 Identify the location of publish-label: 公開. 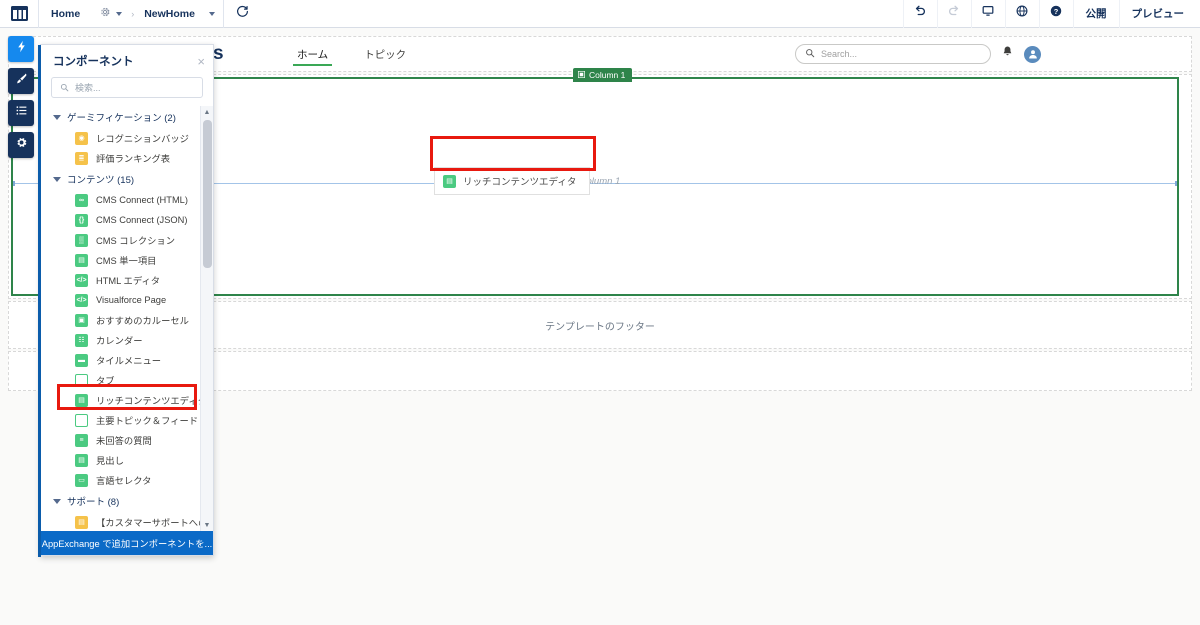
(1096, 14).